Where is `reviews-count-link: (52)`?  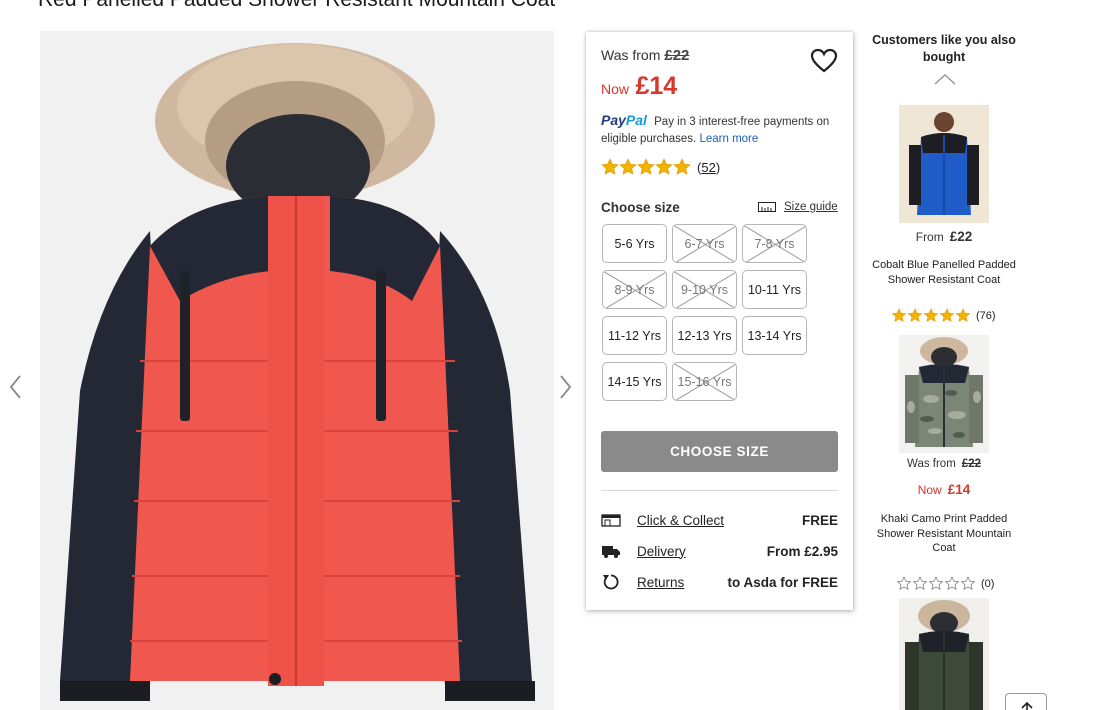
reviews-count-link: (52) is located at coordinates (708, 167).